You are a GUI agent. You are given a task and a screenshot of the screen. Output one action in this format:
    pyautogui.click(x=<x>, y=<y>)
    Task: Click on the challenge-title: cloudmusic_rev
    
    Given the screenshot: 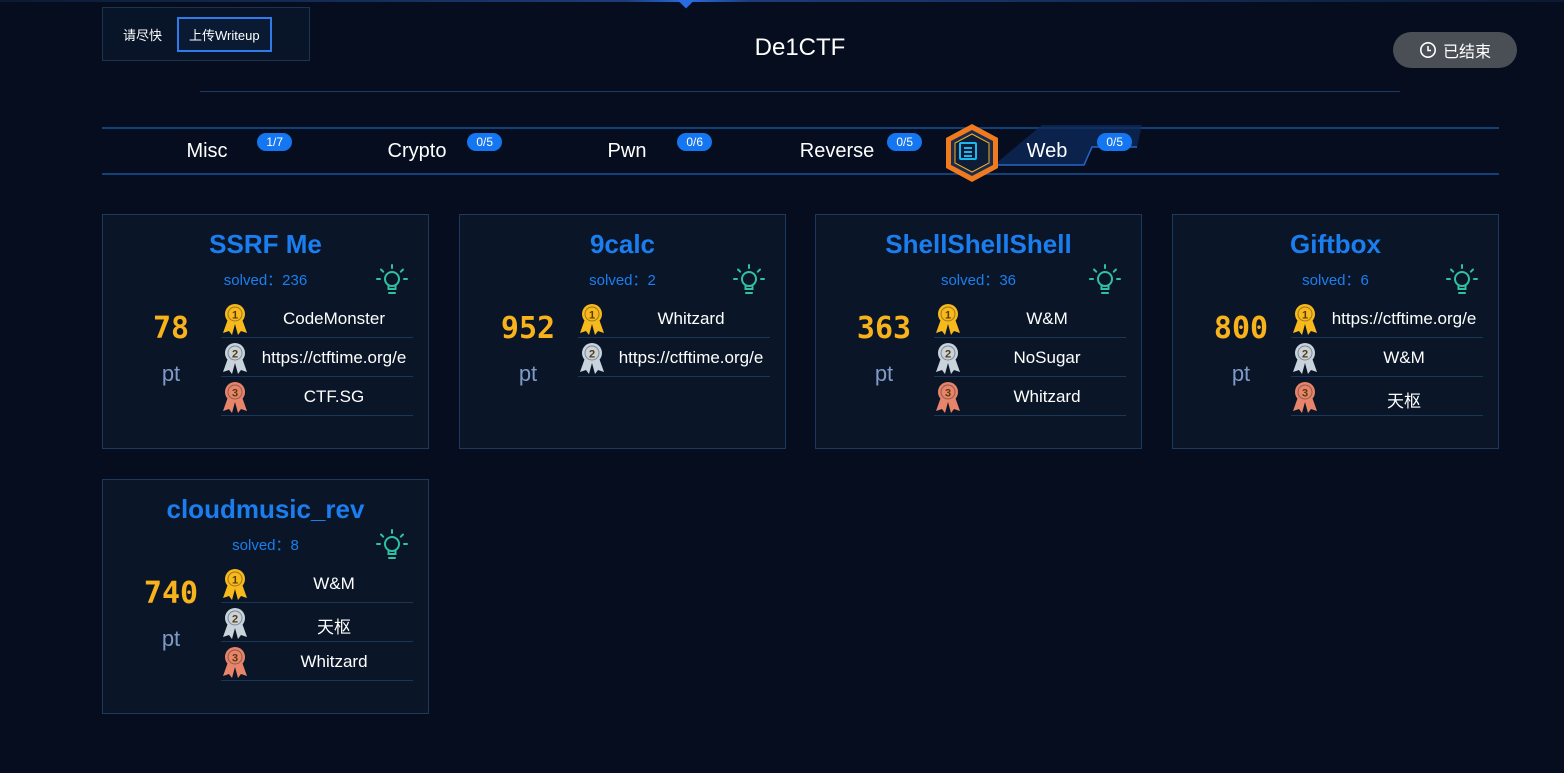 What is the action you would take?
    pyautogui.click(x=265, y=509)
    